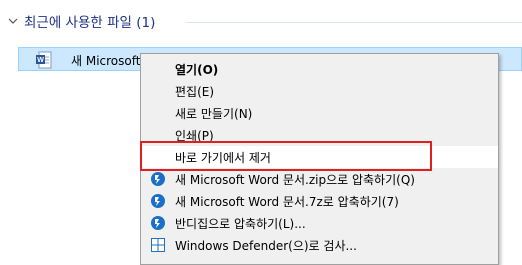  What do you see at coordinates (13, 21) in the screenshot?
I see `chevron-down-icon` at bounding box center [13, 21].